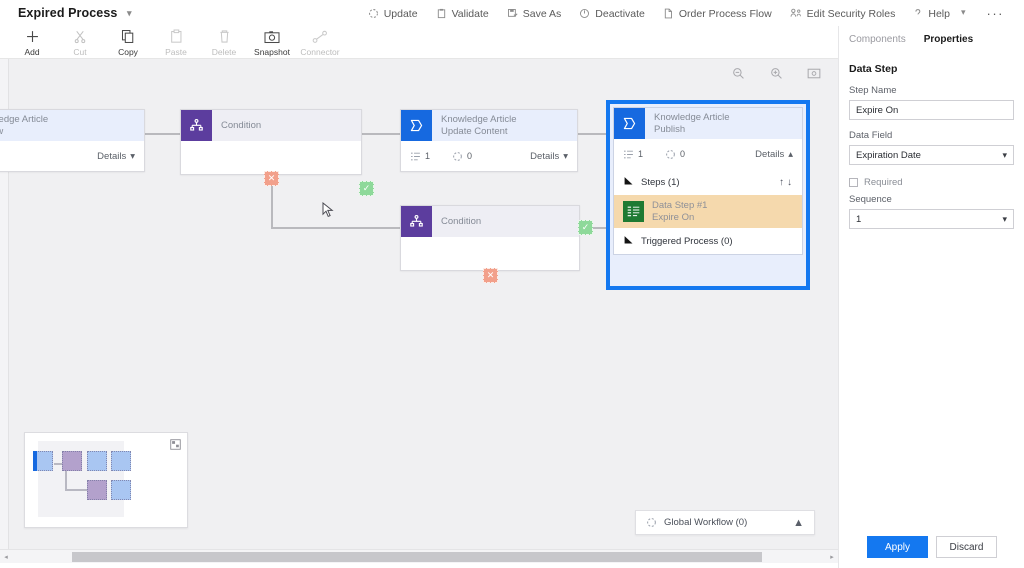 This screenshot has height=568, width=1024. What do you see at coordinates (785, 182) in the screenshot?
I see `steps-reorder-controls: ↑ ↓` at bounding box center [785, 182].